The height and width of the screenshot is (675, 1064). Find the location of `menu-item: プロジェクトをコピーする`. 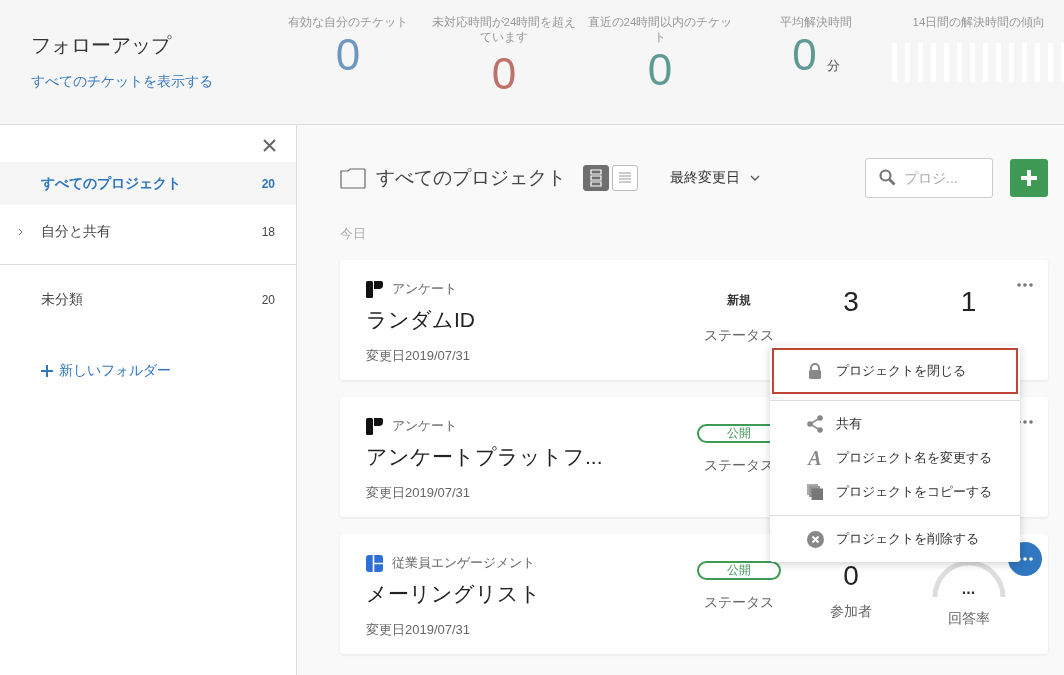

menu-item: プロジェクトをコピーする is located at coordinates (895, 492).